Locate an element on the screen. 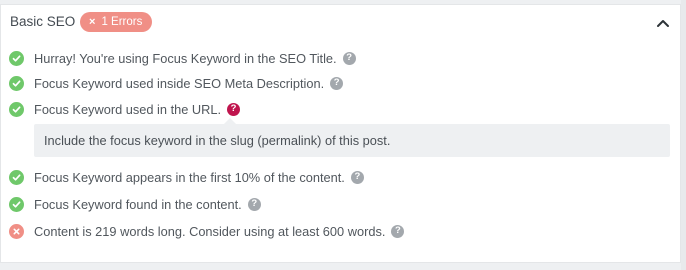 The height and width of the screenshot is (270, 686). error-x-icon: × is located at coordinates (92, 22).